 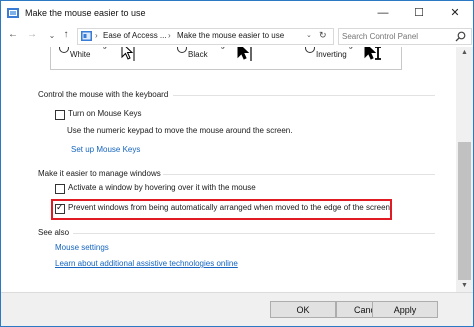 What do you see at coordinates (128, 54) in the screenshot?
I see `white-pointer-icon` at bounding box center [128, 54].